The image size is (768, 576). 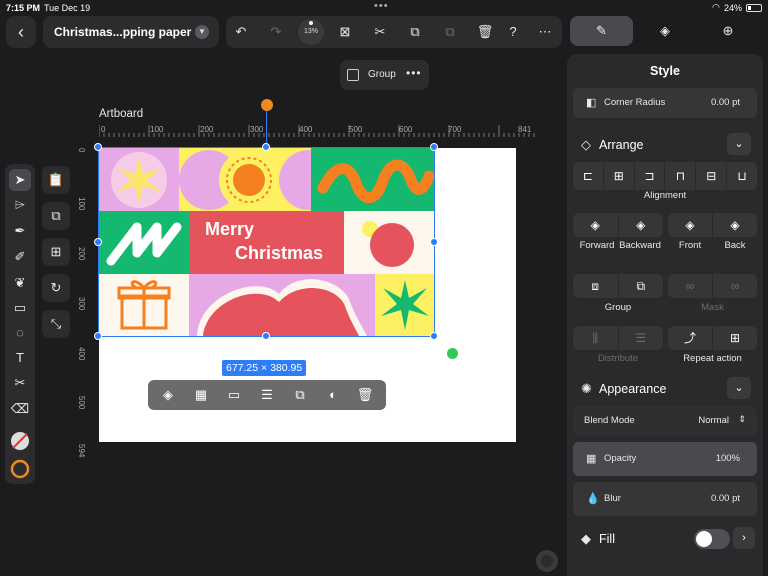 I want to click on resize-handle-bottom-left, so click(x=98, y=336).